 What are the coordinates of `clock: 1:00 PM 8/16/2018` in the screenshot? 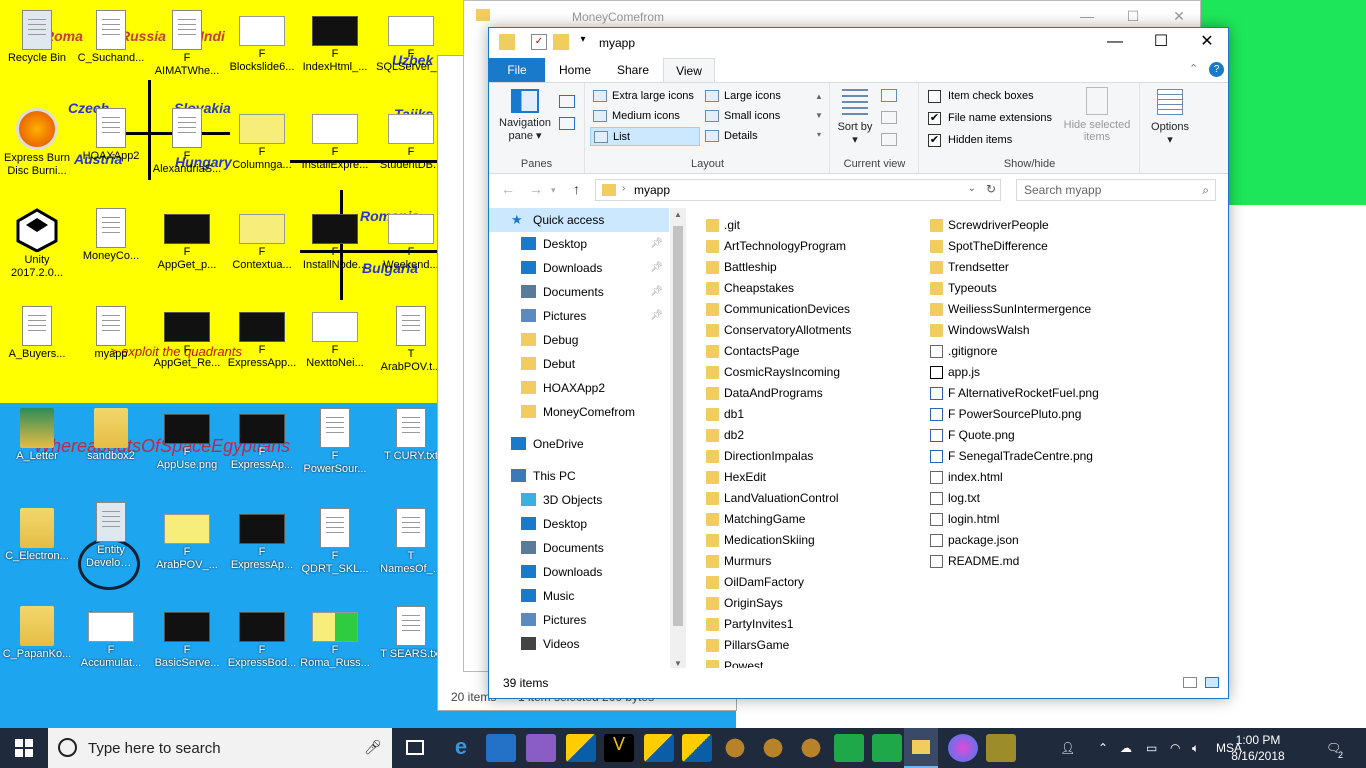 It's located at (1258, 748).